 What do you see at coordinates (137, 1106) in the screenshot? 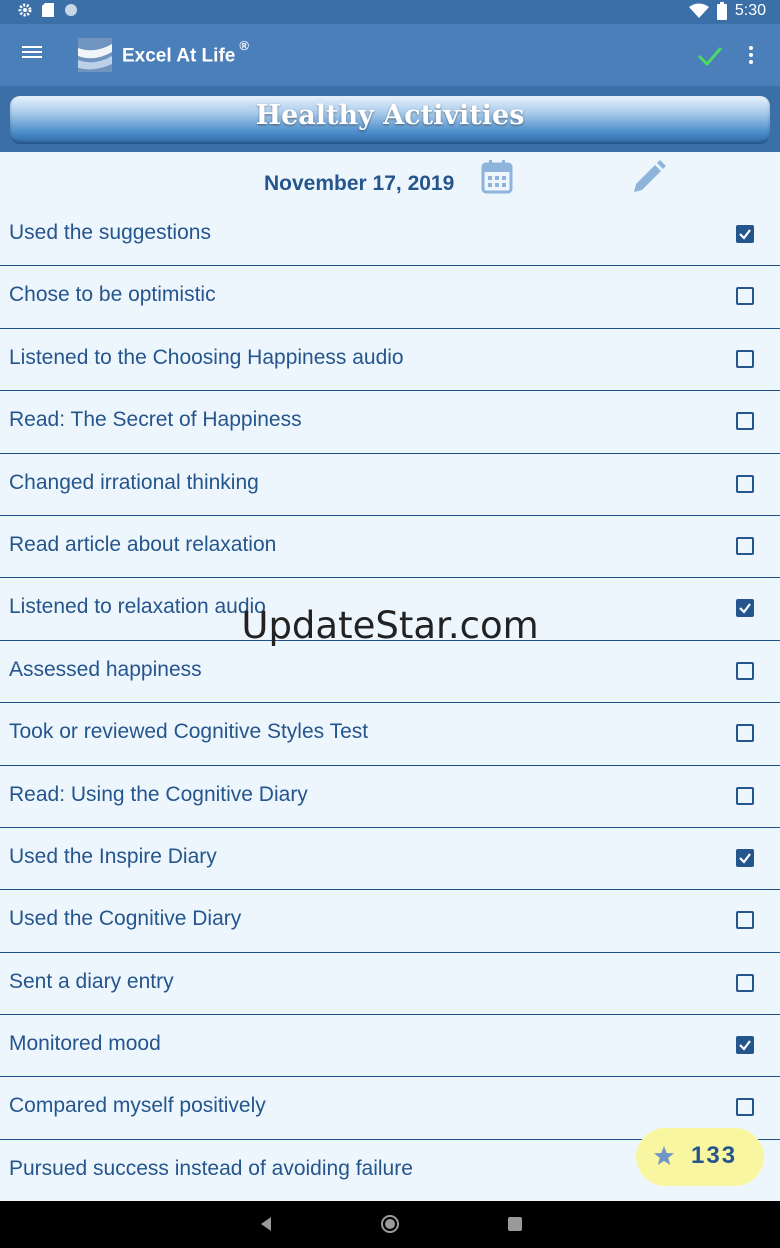
I see `list-item-label: Compared myself positively` at bounding box center [137, 1106].